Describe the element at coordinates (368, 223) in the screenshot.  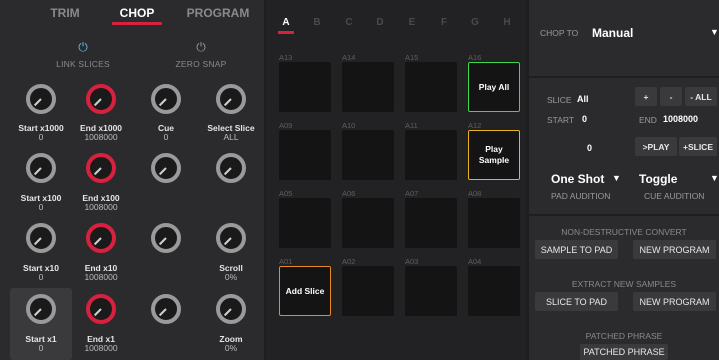
I see `pad-a06` at that location.